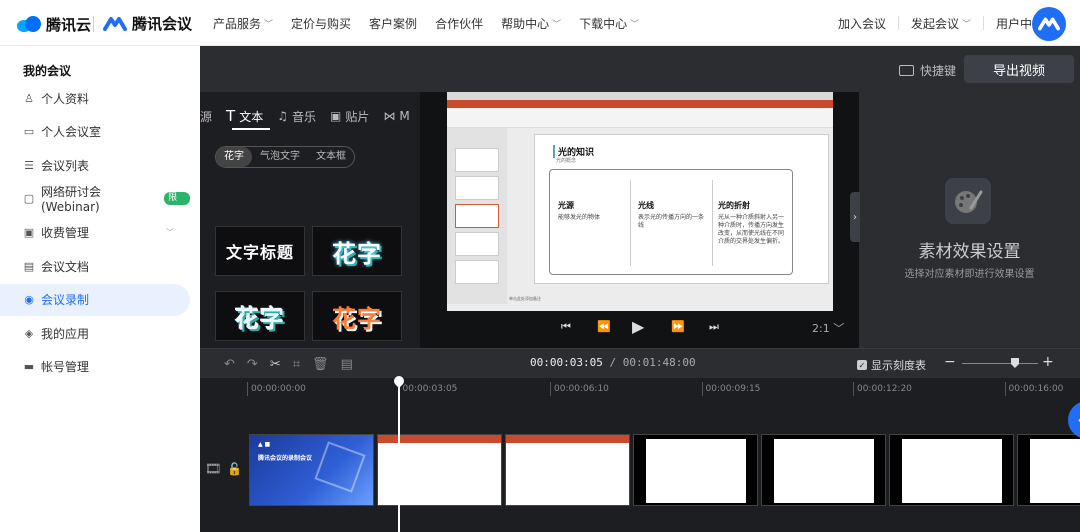  What do you see at coordinates (567, 439) in the screenshot?
I see `clip-ppt-bar` at bounding box center [567, 439].